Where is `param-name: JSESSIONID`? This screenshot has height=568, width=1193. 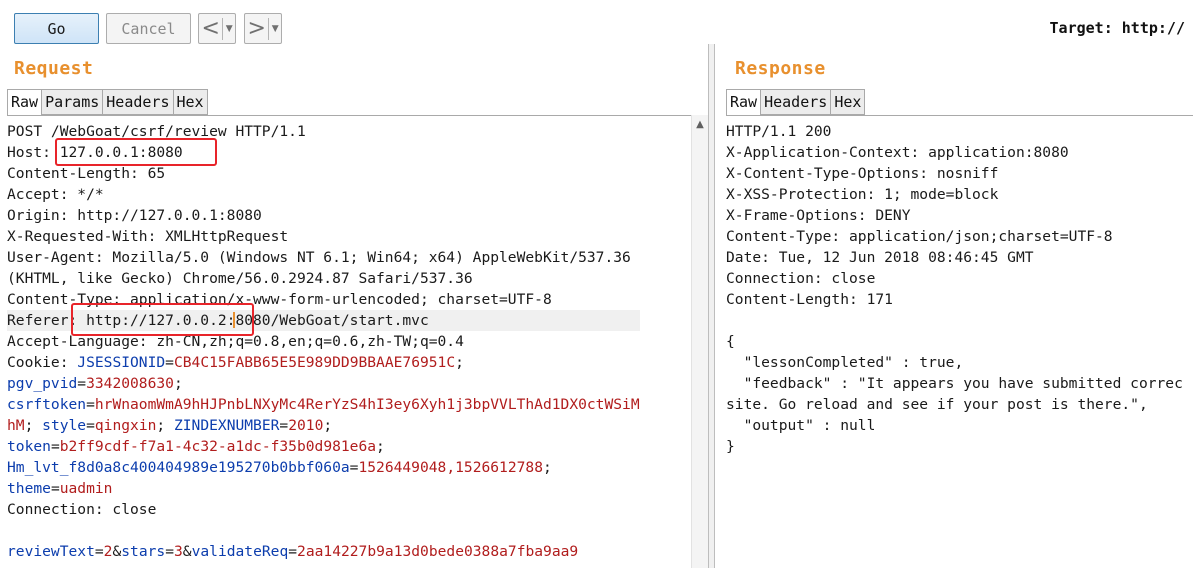 param-name: JSESSIONID is located at coordinates (121, 362).